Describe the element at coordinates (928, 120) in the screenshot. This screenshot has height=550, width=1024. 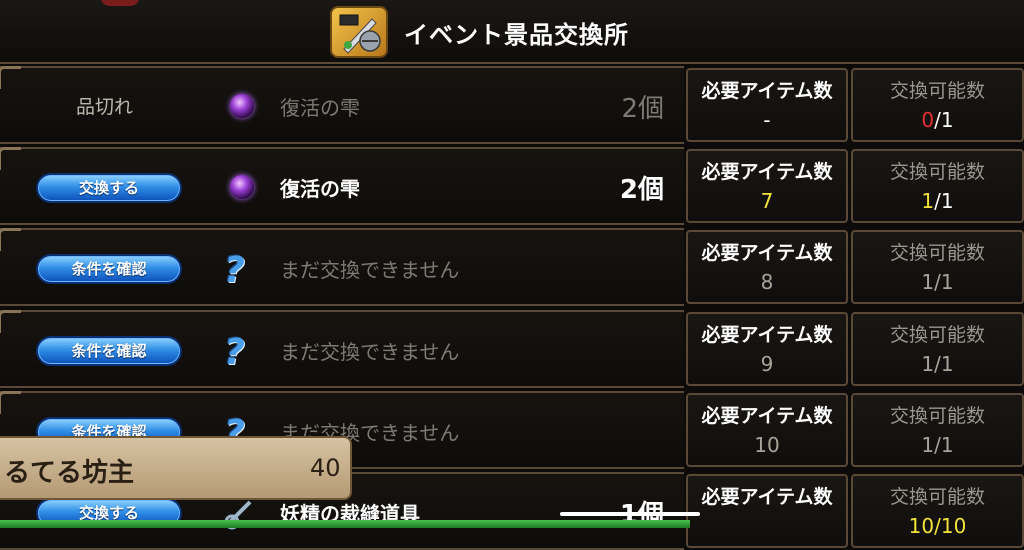
I see `available-used: 0` at that location.